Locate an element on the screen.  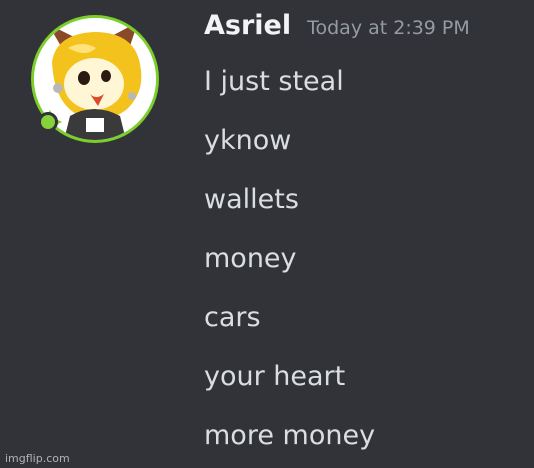
message-header: Asriel Today at 2:39 PM is located at coordinates (337, 30).